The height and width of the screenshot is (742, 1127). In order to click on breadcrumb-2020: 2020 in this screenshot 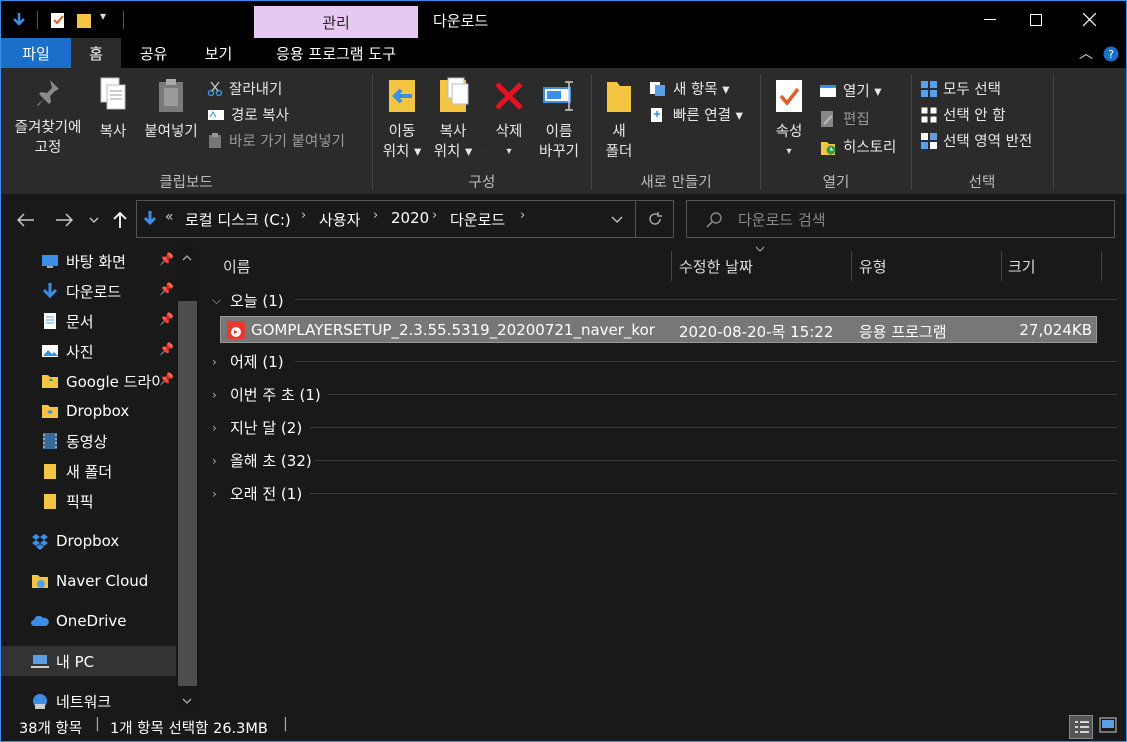, I will do `click(410, 218)`.